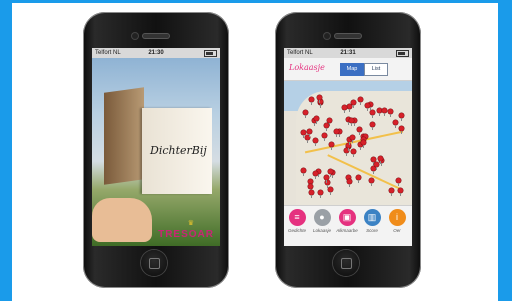 The height and width of the screenshot is (301, 512). Describe the element at coordinates (376, 69) in the screenshot. I see `list-toggle-button: List` at that location.